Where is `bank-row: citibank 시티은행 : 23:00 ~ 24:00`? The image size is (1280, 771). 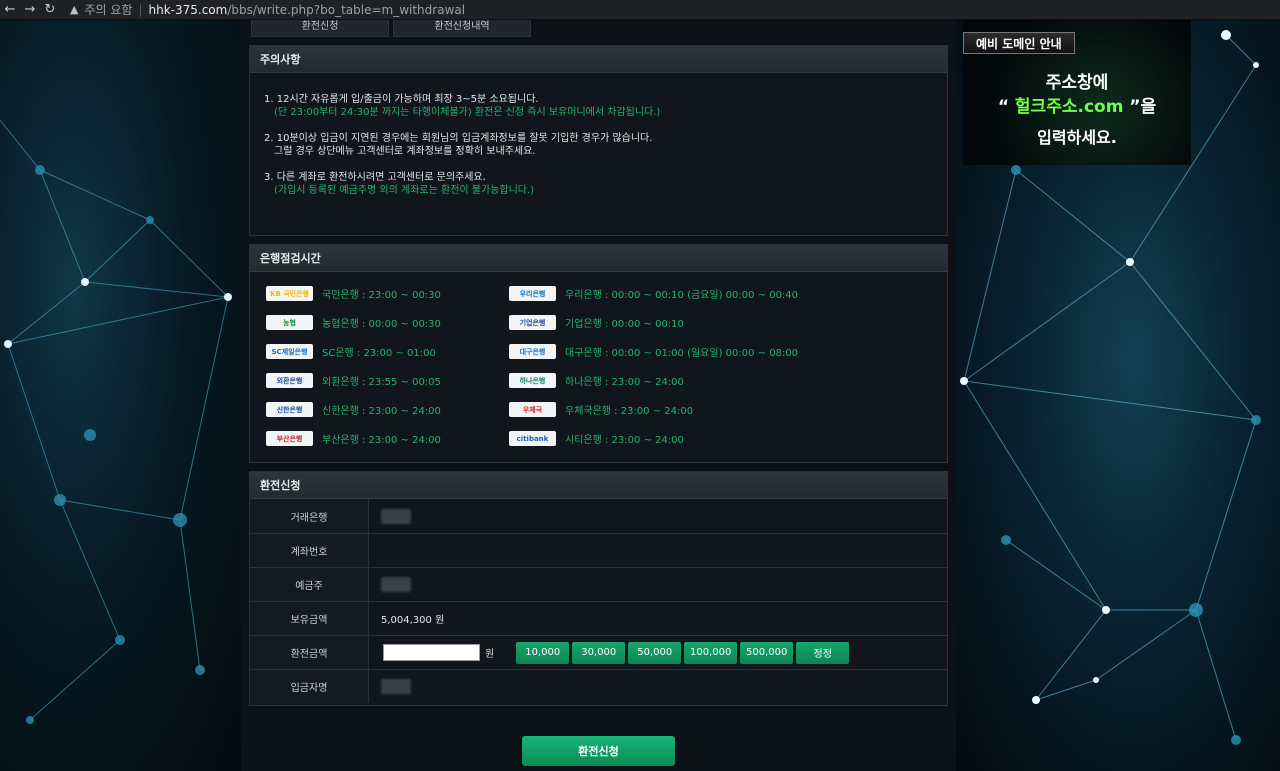 bank-row: citibank 시티은행 : 23:00 ~ 24:00 is located at coordinates (596, 438).